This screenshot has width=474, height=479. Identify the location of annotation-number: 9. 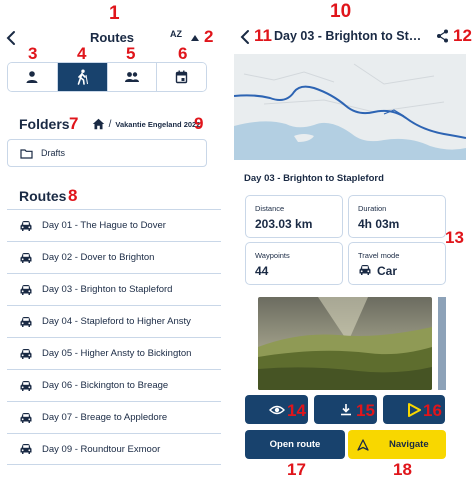
(199, 123).